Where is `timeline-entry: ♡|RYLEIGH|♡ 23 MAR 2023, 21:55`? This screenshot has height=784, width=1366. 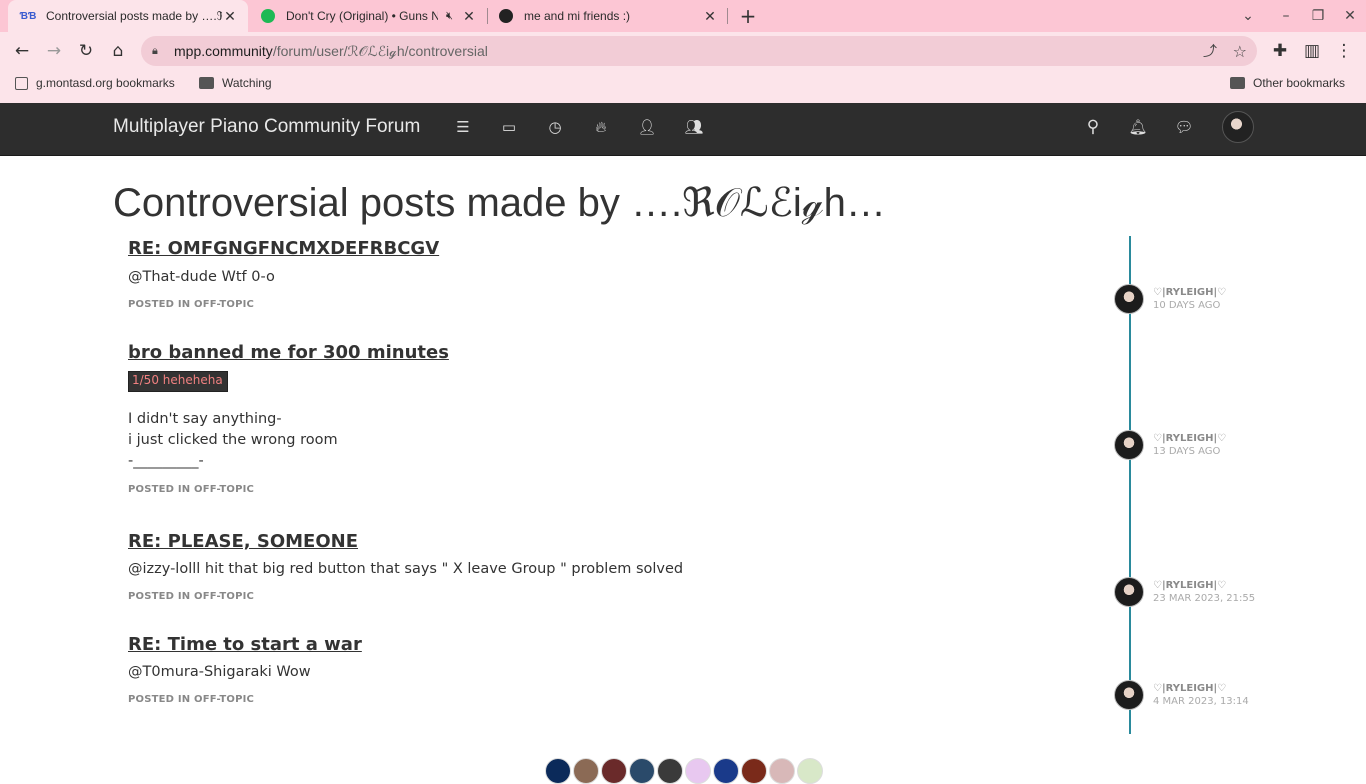 timeline-entry: ♡|RYLEIGH|♡ 23 MAR 2023, 21:55 is located at coordinates (1240, 593).